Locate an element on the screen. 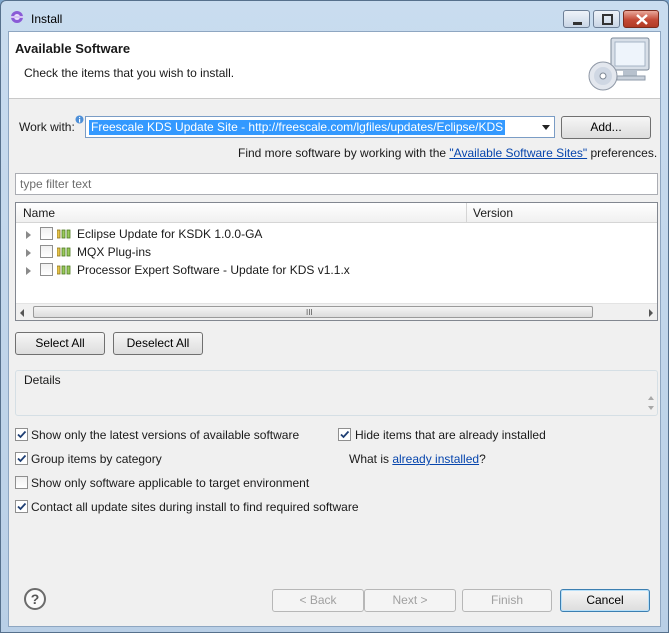 The width and height of the screenshot is (669, 633). already-installed-link: already installed is located at coordinates (435, 459).